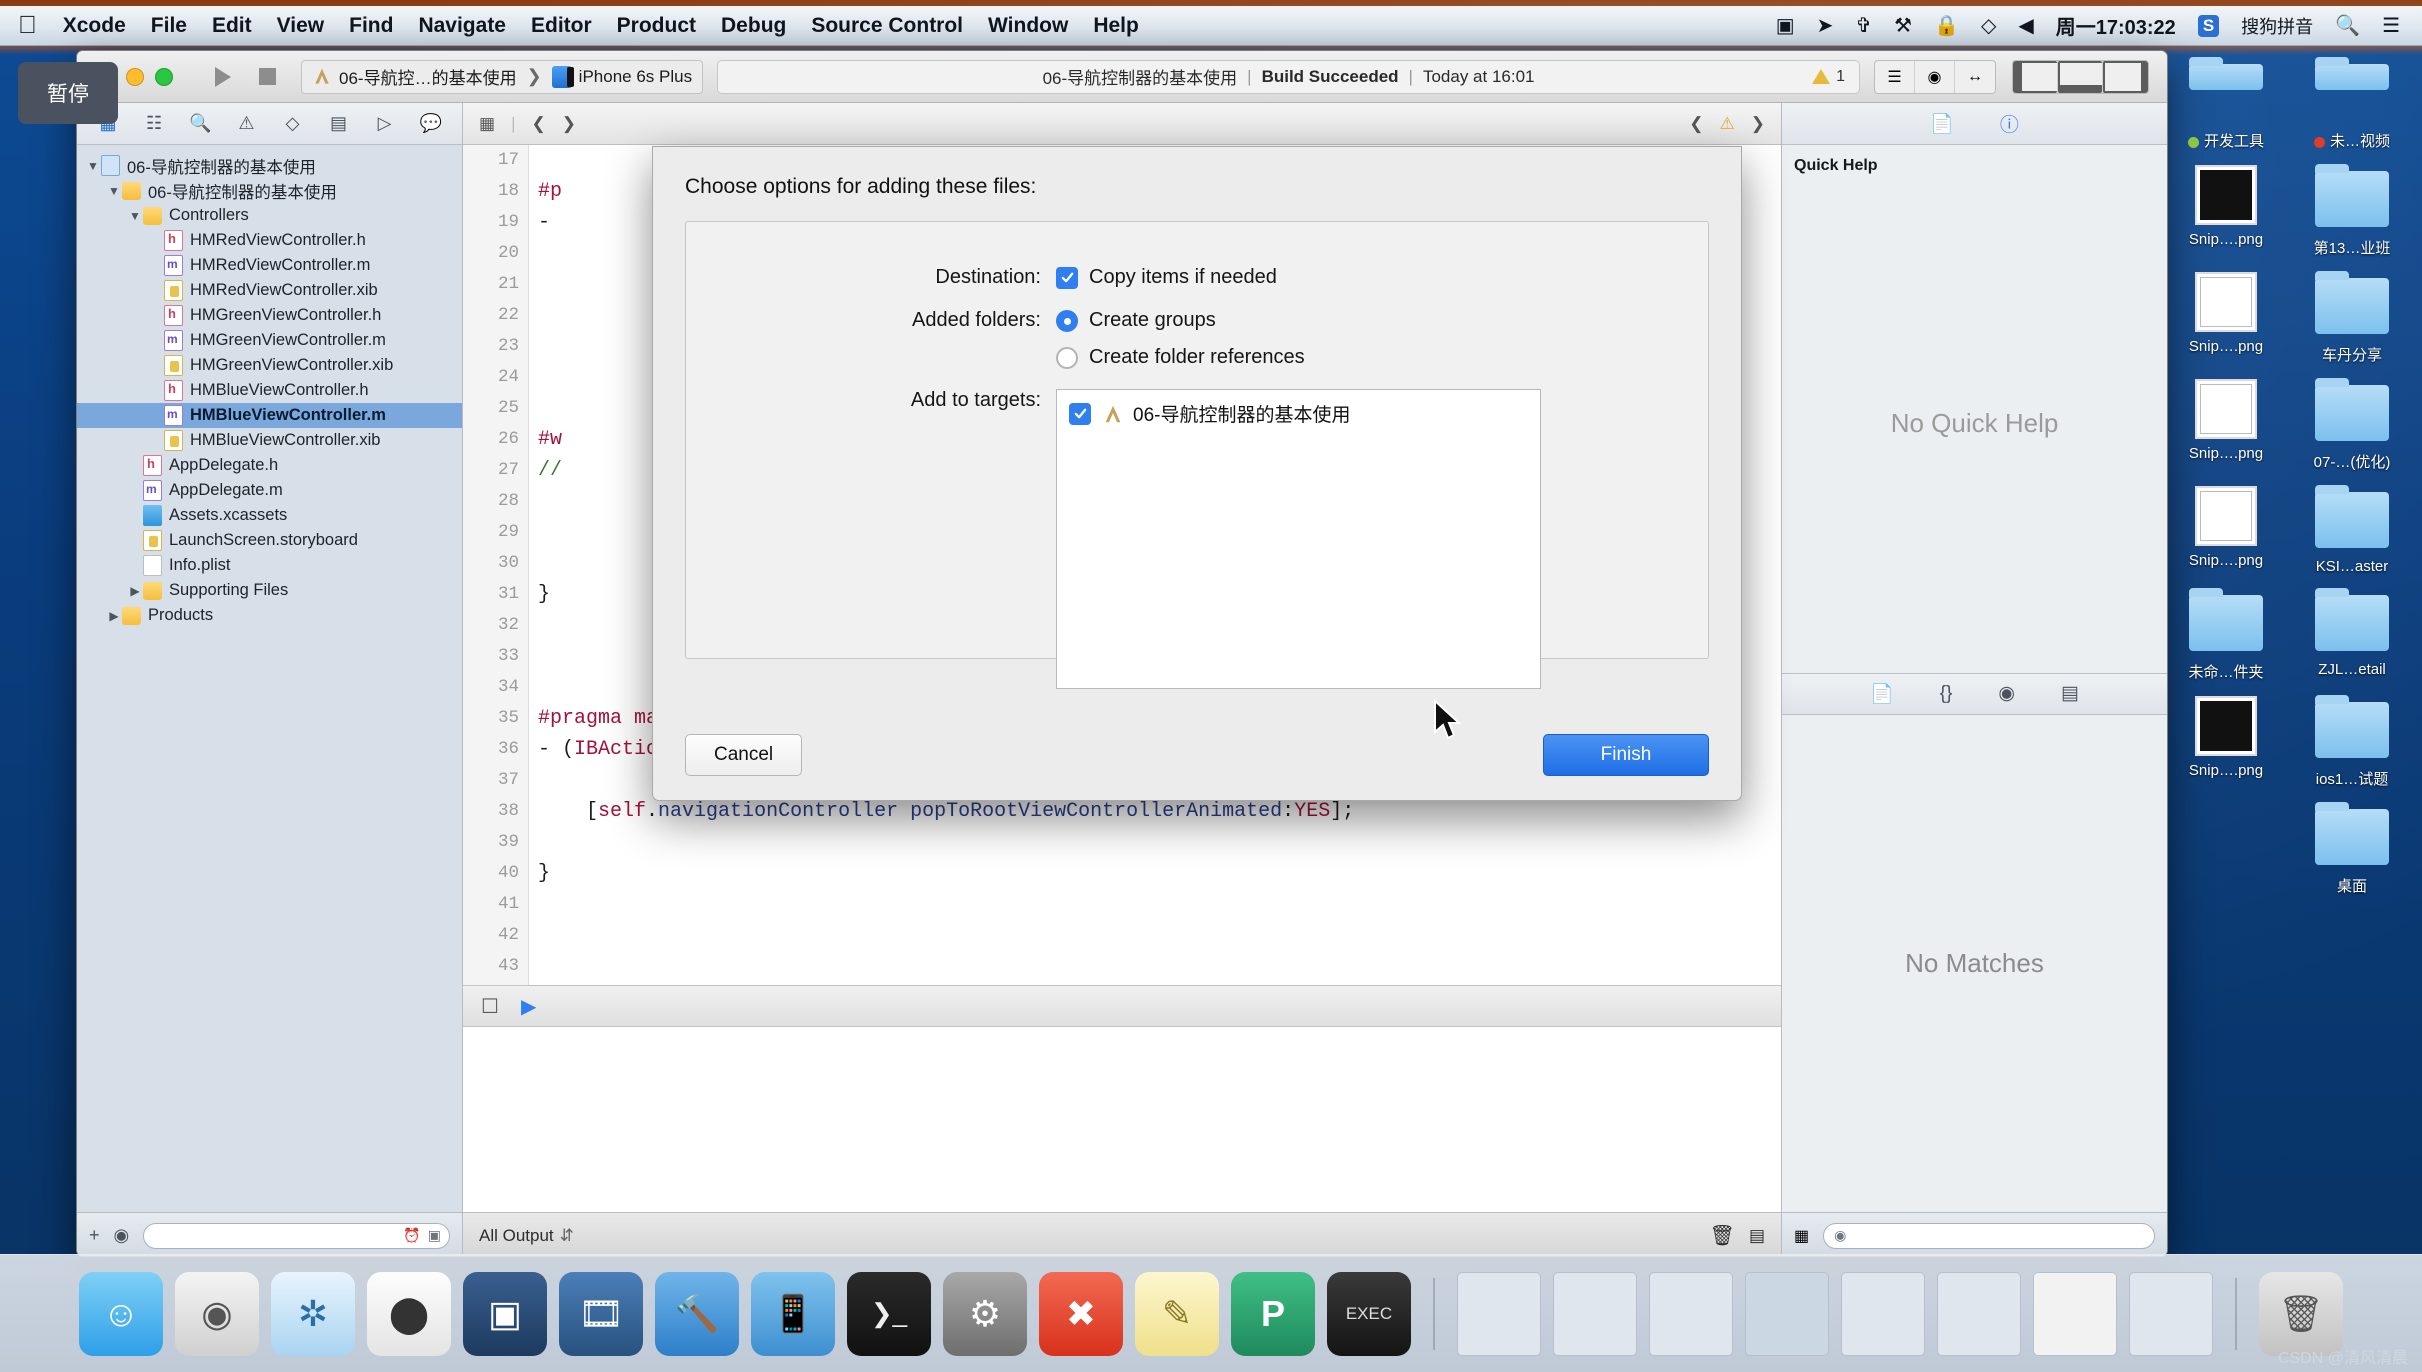 This screenshot has width=2422, height=1372. What do you see at coordinates (269, 340) in the screenshot?
I see `file-tree-row: ▶HMGreenViewController.m` at bounding box center [269, 340].